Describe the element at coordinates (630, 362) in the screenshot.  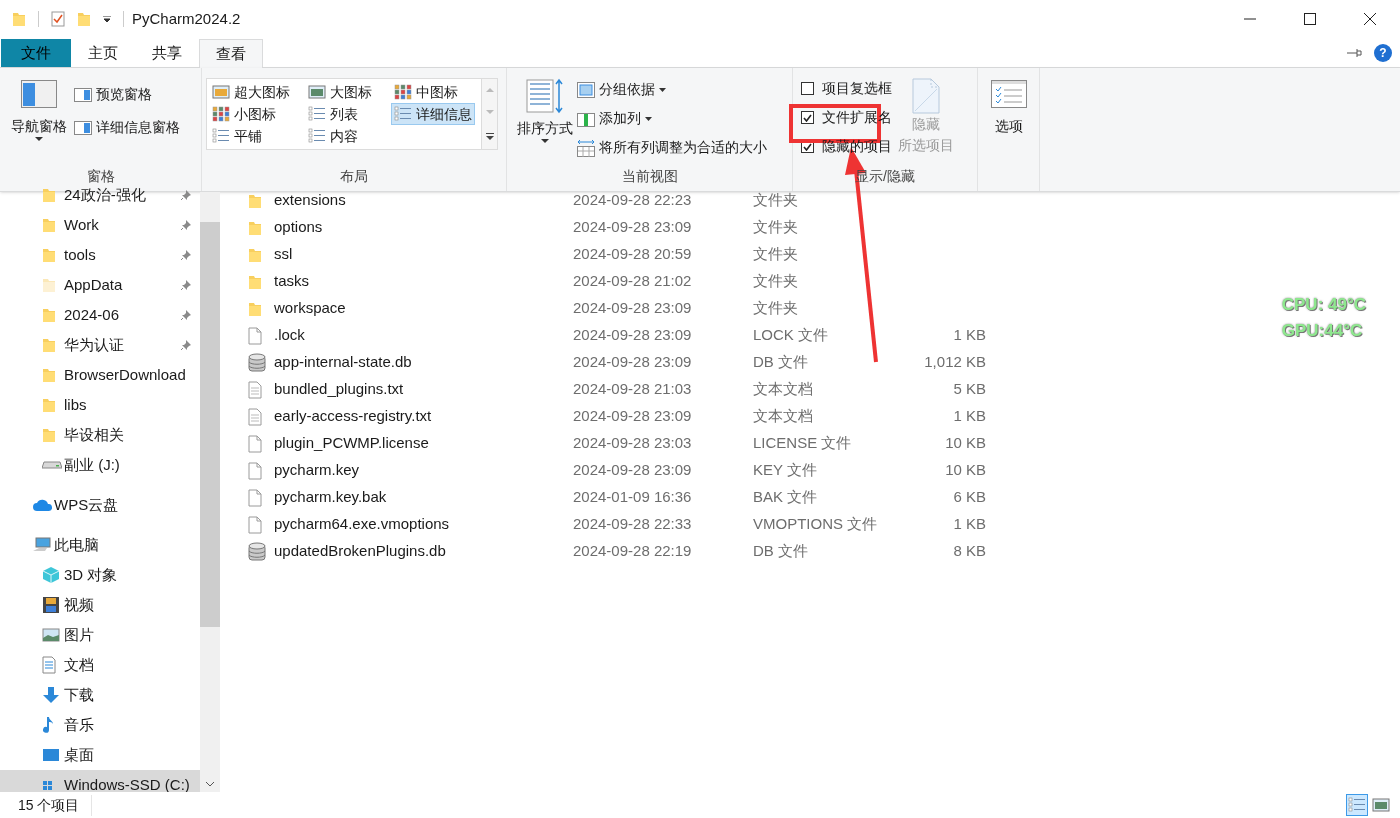
I see `file-row: app-internal-state.db 2024-09-28 23:09 DB 文件 1,012 KB` at that location.